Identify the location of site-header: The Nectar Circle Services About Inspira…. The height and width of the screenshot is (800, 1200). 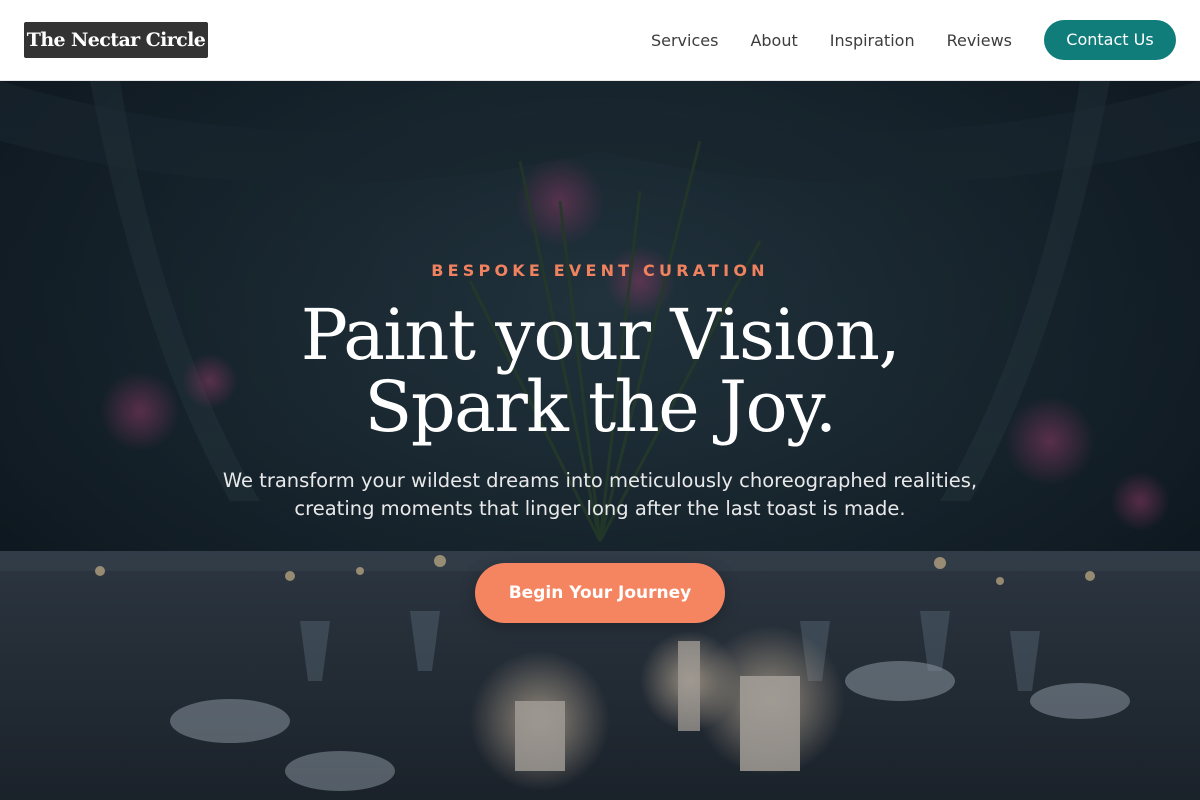
(600, 40).